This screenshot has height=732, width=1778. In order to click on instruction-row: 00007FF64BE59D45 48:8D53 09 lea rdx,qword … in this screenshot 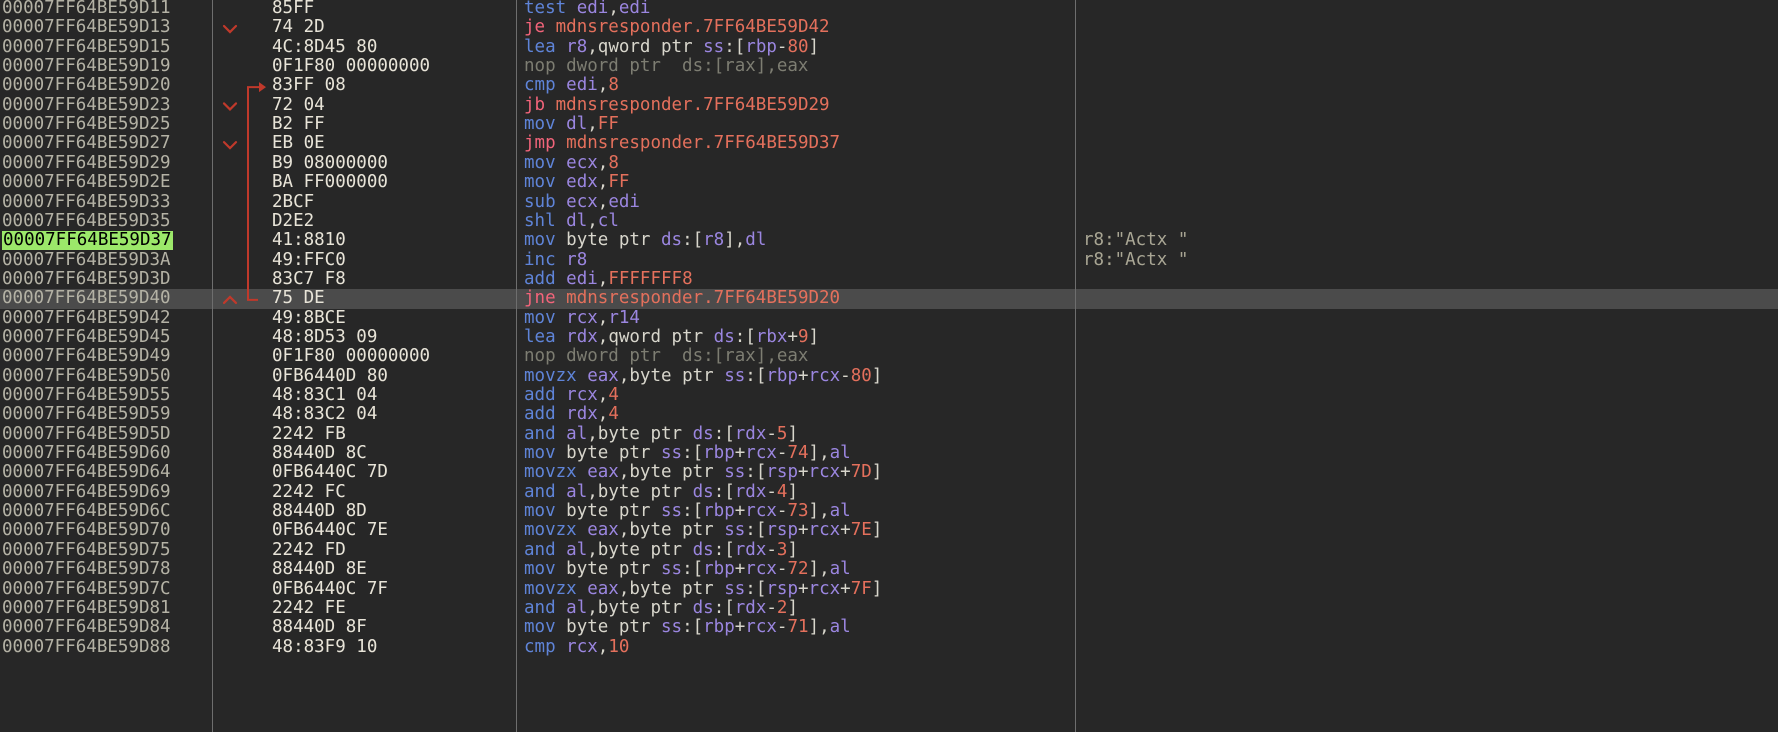, I will do `click(889, 337)`.